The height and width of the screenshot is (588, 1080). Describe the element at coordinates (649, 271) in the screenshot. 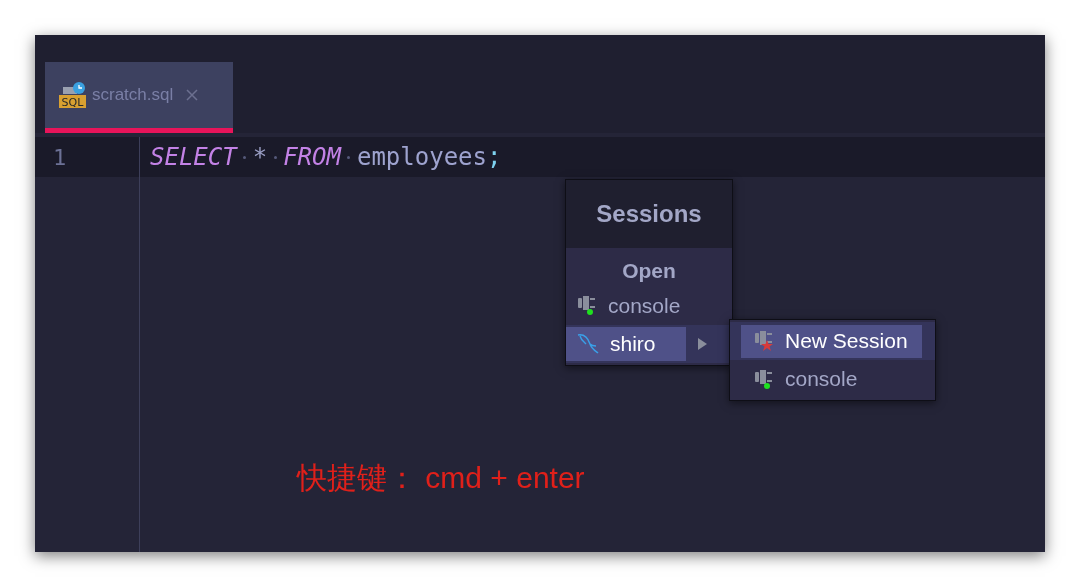

I see `section-label: Open` at that location.